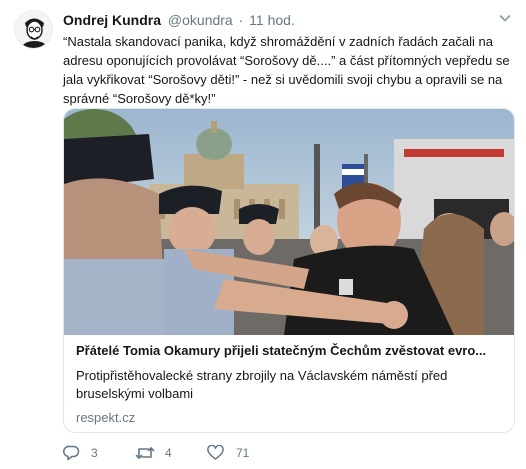 This screenshot has width=526, height=469. Describe the element at coordinates (94, 453) in the screenshot. I see `reply-count: 3` at that location.